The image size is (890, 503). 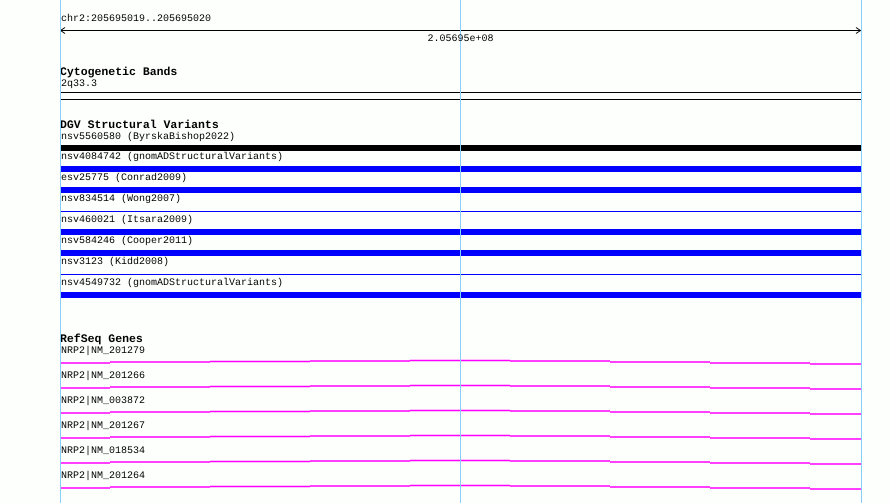 What do you see at coordinates (103, 452) in the screenshot?
I see `gene-label: NRP2|NM_018534` at bounding box center [103, 452].